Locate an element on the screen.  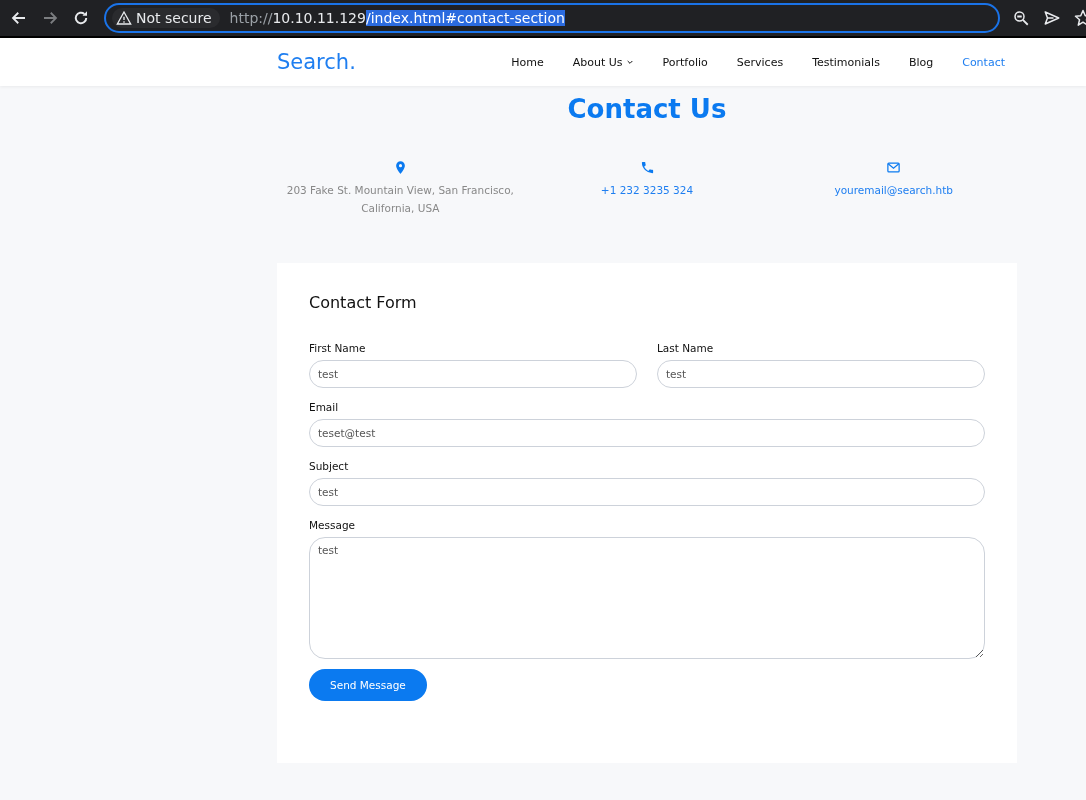
reload-icon is located at coordinates (81, 18).